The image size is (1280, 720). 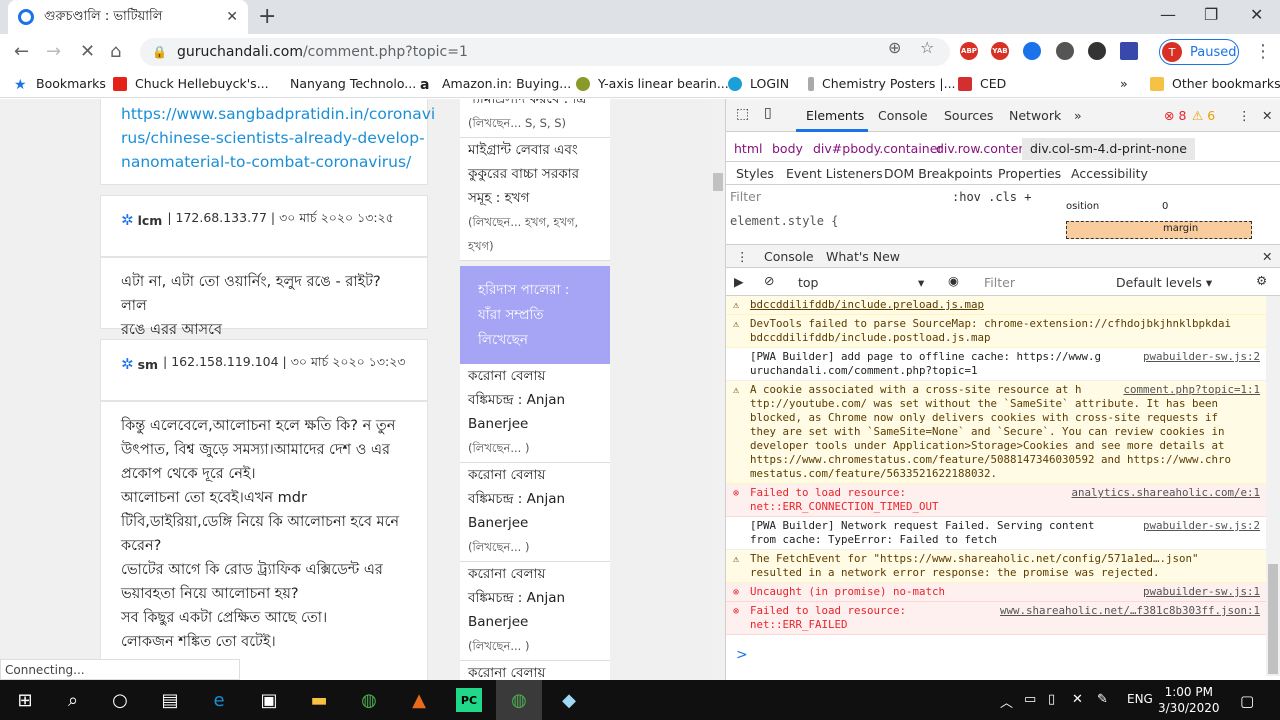 What do you see at coordinates (1097, 51) in the screenshot?
I see `puzzle-extension-icon` at bounding box center [1097, 51].